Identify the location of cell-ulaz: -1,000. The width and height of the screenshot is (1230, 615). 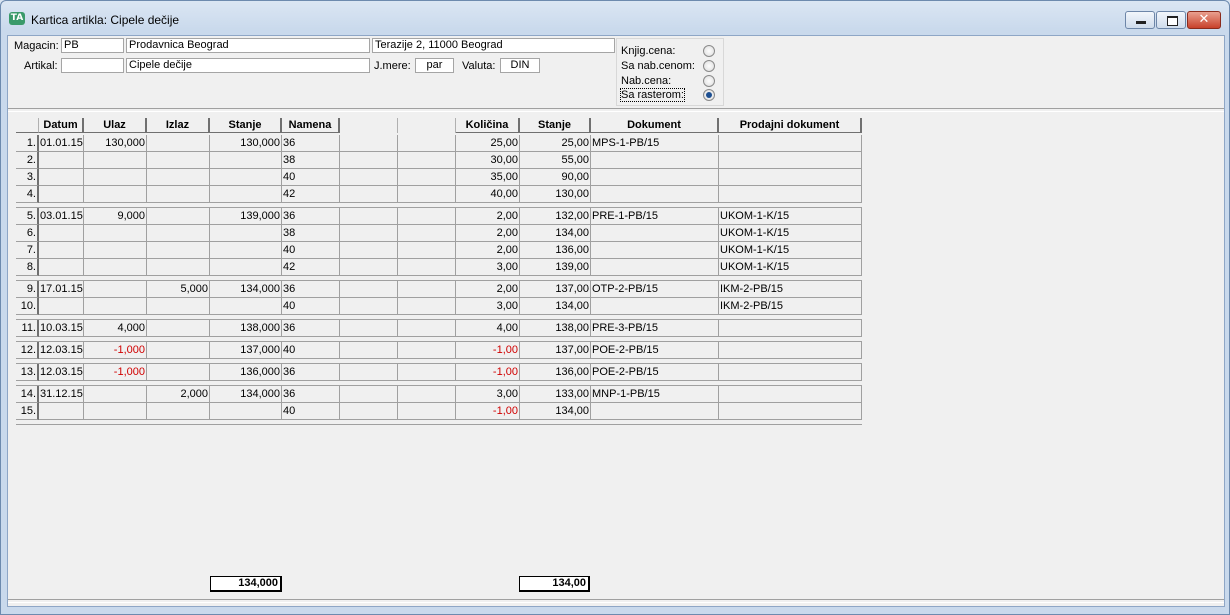
(115, 350).